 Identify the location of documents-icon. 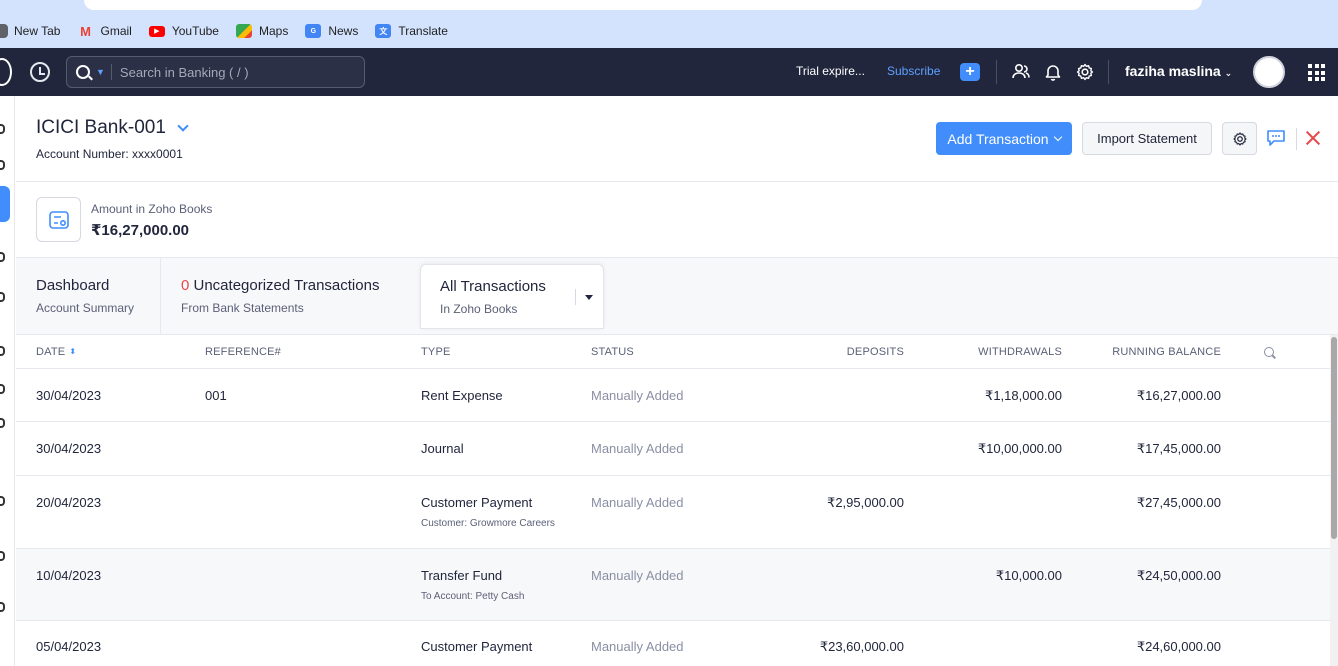
(2, 501).